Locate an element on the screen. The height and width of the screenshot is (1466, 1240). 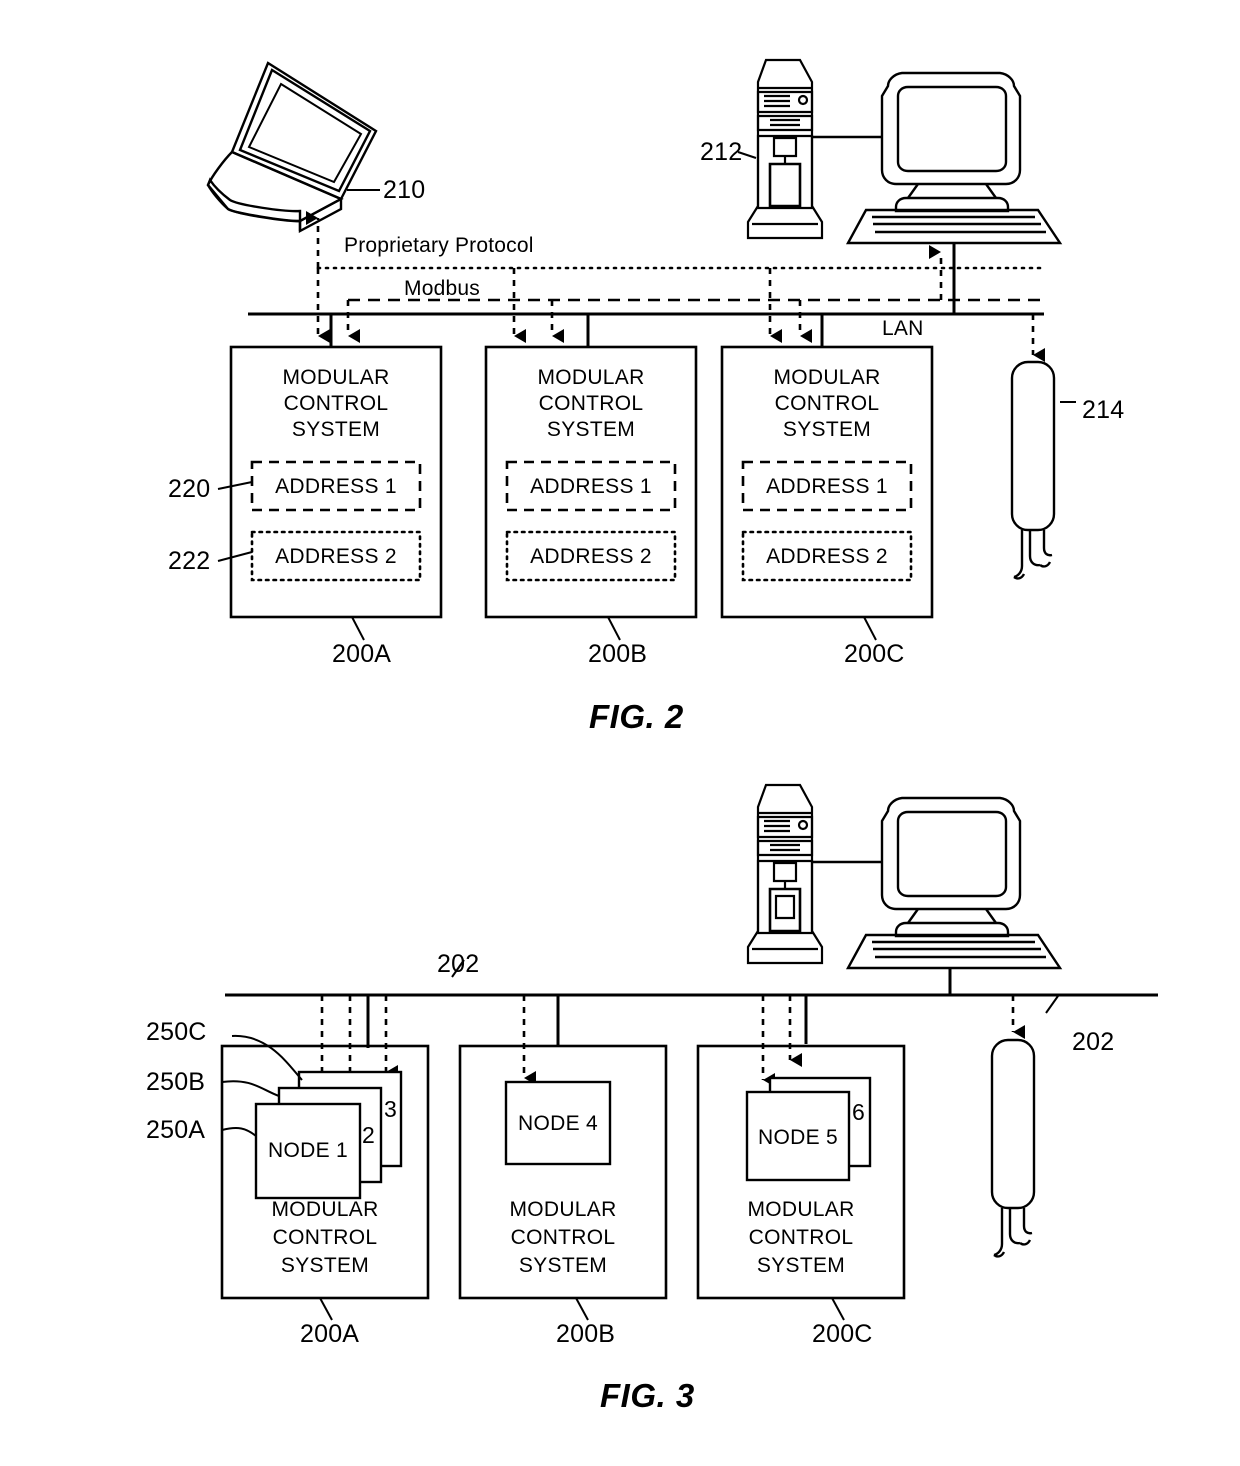
figure-caption-2: FIG. 2 is located at coordinates (636, 716).